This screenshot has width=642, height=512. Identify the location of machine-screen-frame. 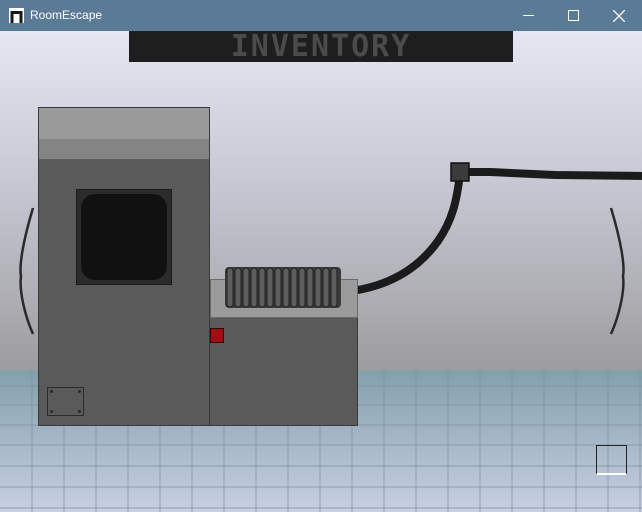
(124, 237).